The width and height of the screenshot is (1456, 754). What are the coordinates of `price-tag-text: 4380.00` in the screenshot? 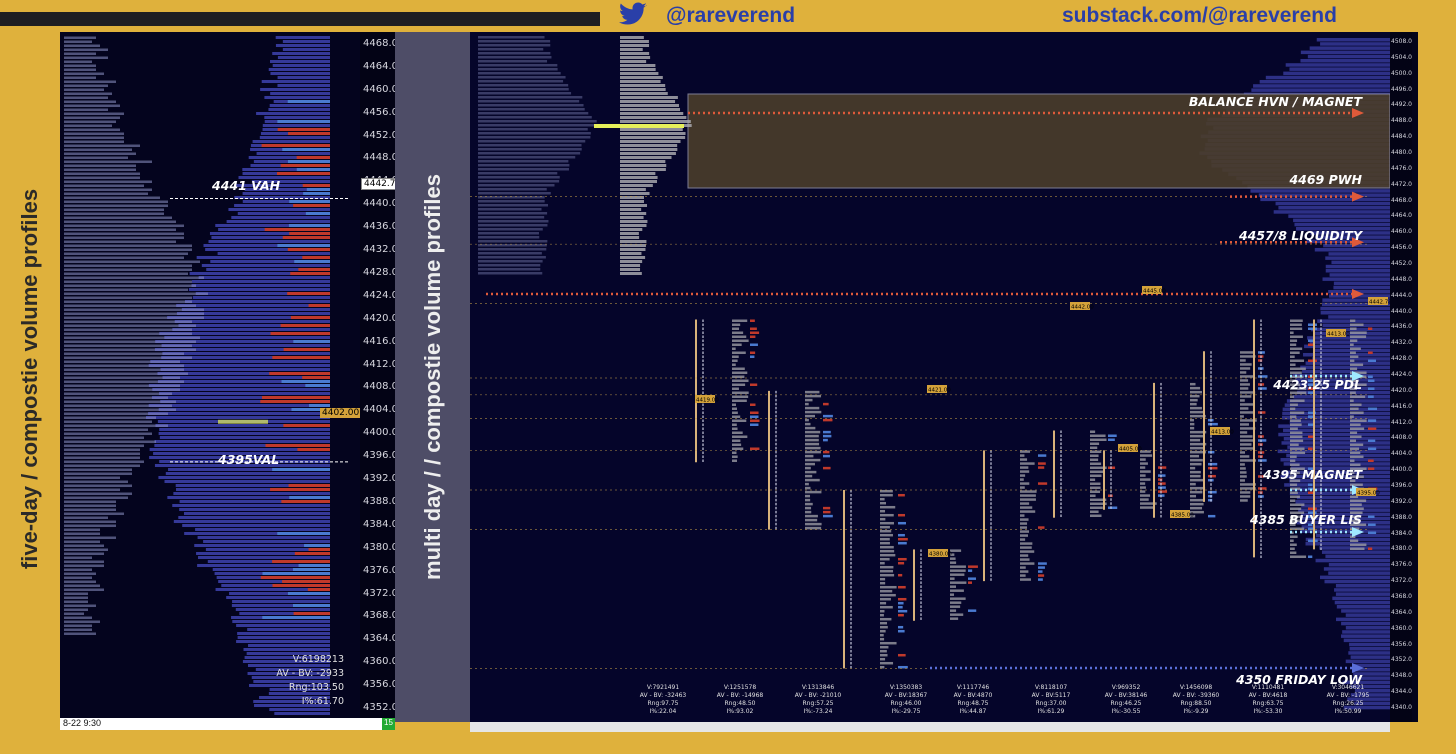 It's located at (940, 555).